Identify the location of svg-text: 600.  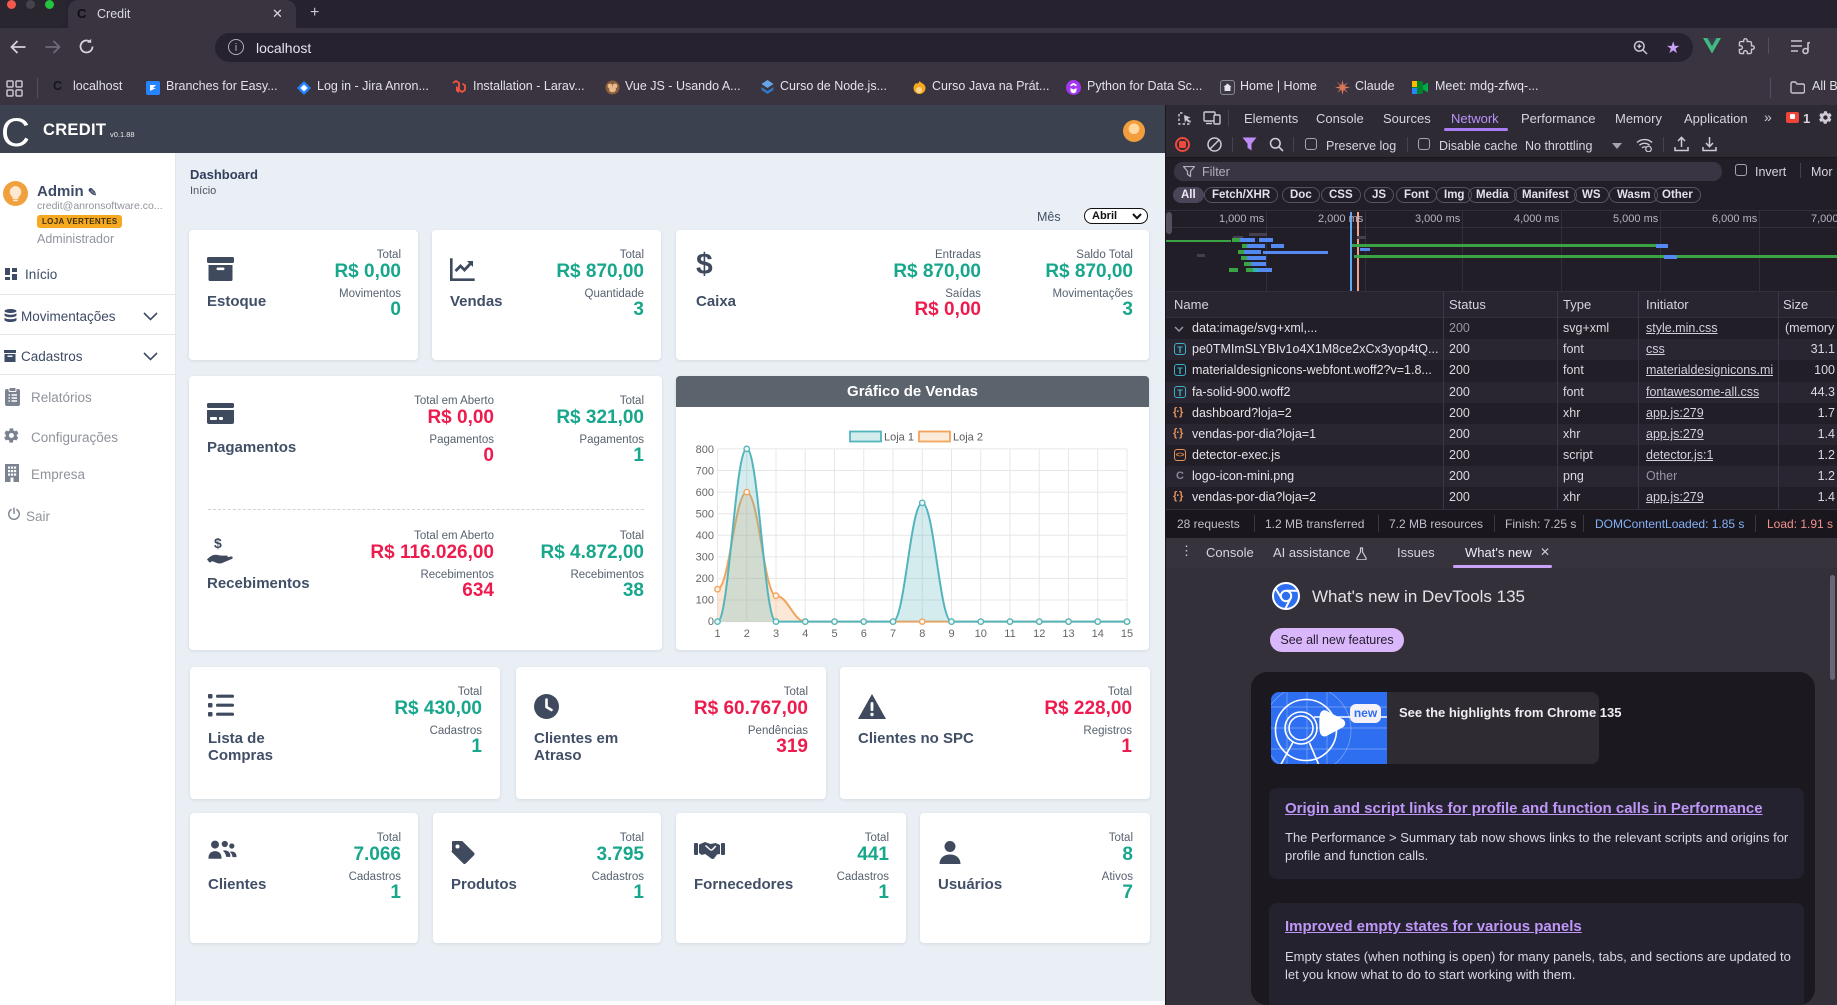
(705, 493).